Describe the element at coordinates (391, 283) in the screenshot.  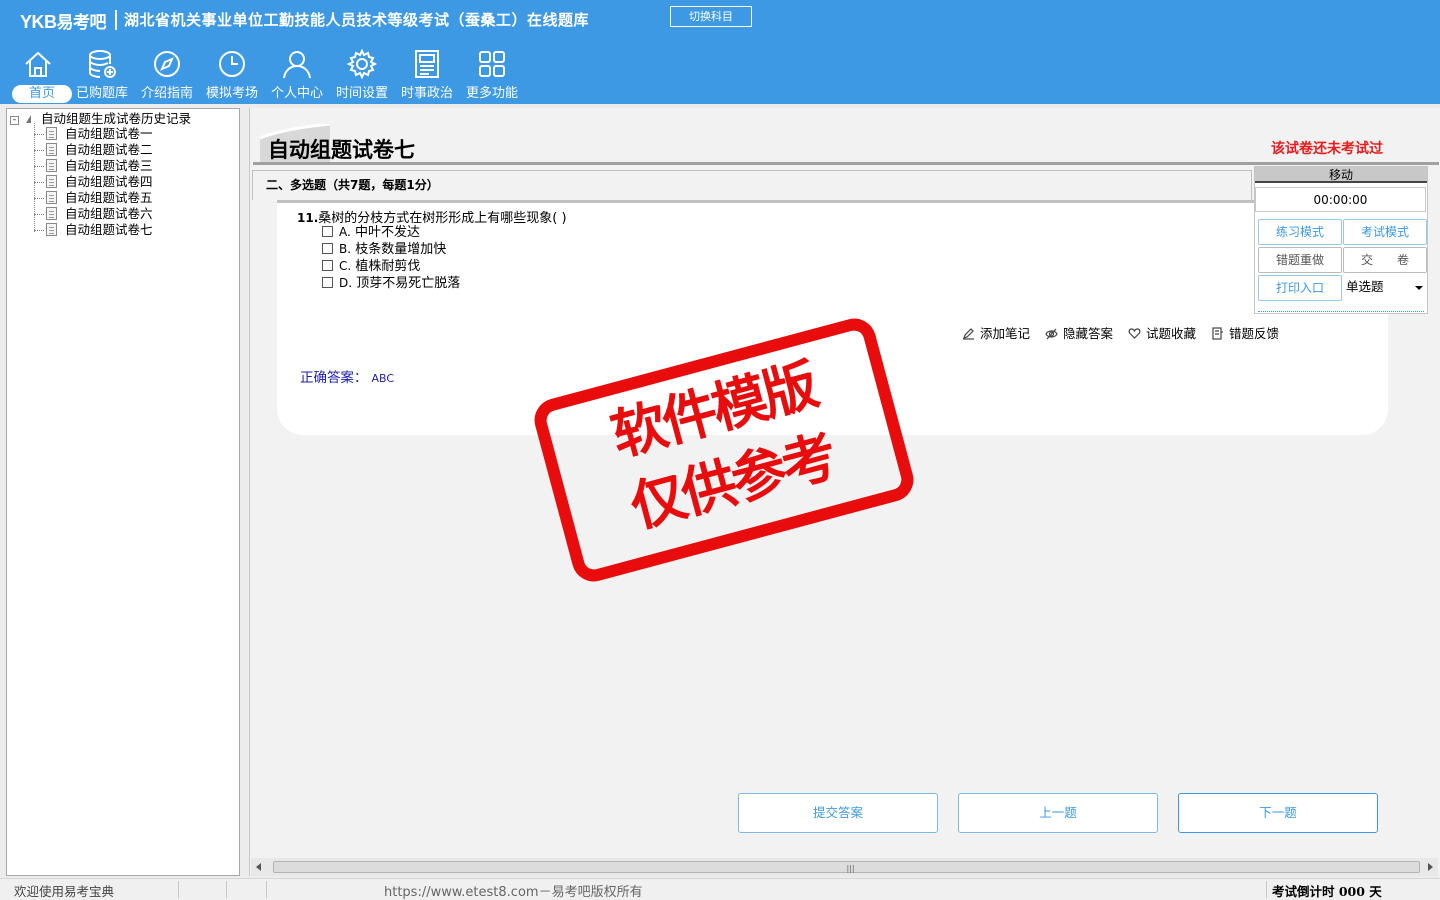
I see `option-d: D. 顶芽不易死亡脱落` at that location.